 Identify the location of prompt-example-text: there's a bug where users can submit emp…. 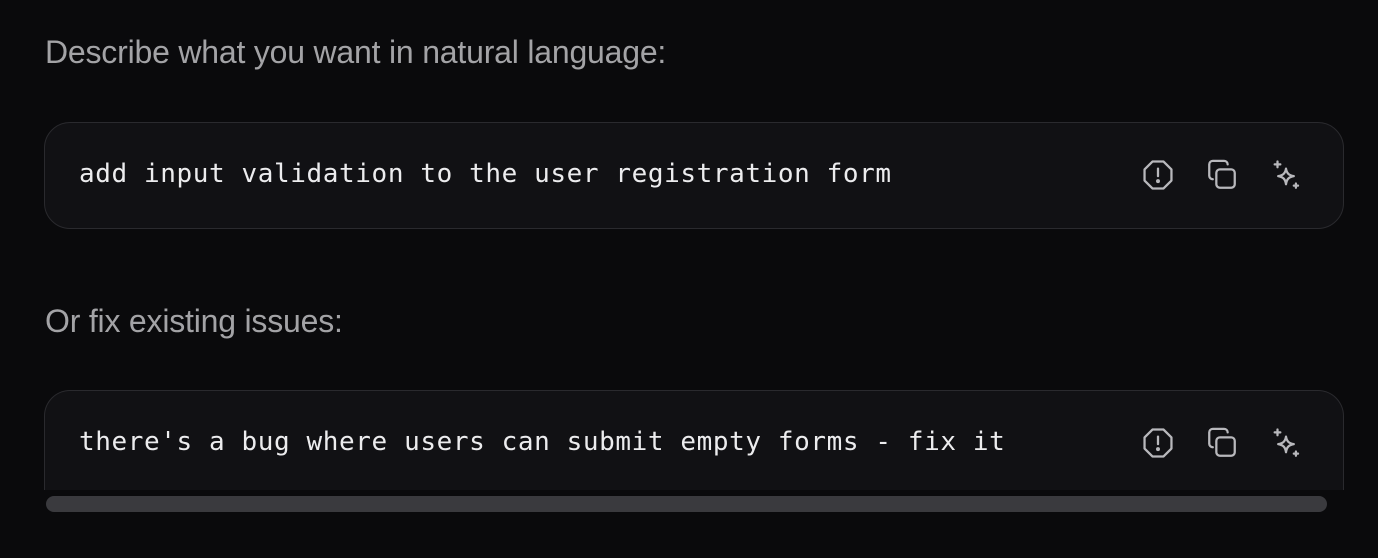
(542, 442).